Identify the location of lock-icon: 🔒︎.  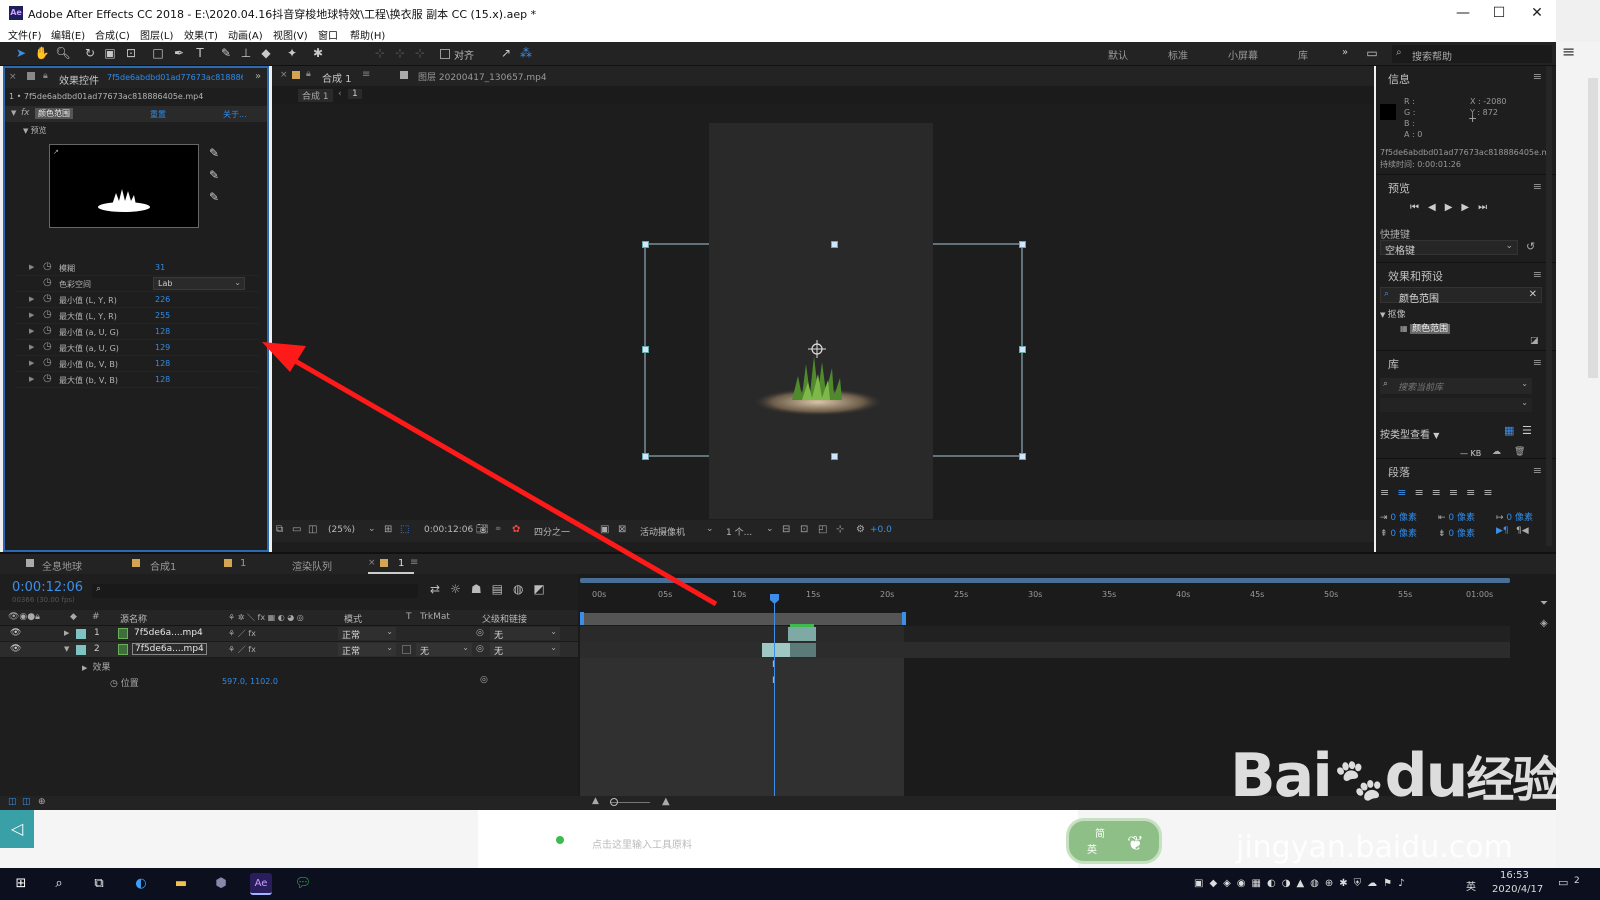
(45, 76).